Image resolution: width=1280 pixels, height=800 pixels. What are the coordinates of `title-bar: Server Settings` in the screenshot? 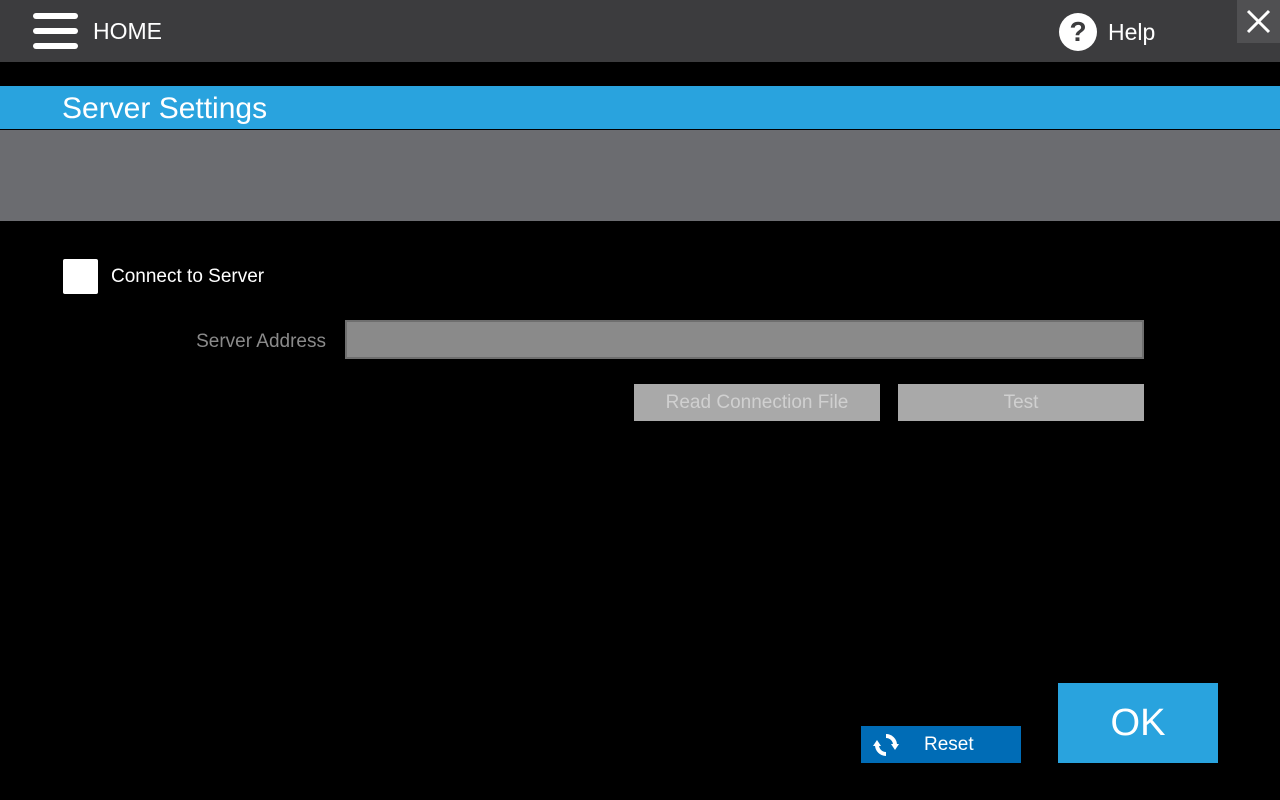 It's located at (640, 107).